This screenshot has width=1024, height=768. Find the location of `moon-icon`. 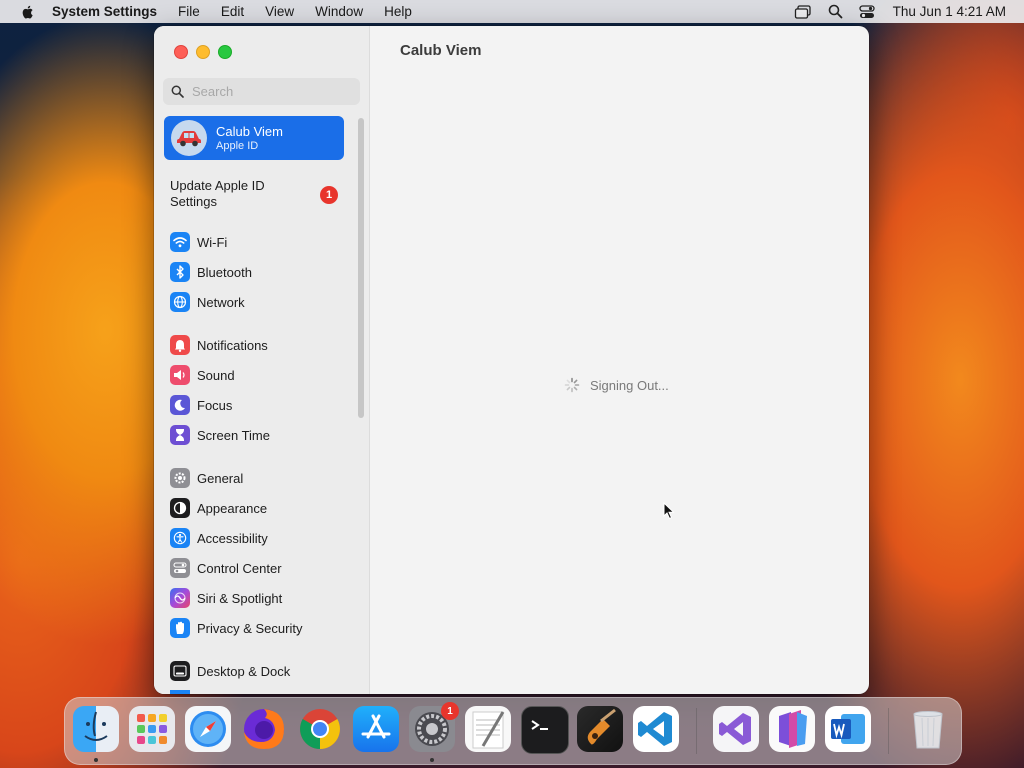

moon-icon is located at coordinates (180, 405).